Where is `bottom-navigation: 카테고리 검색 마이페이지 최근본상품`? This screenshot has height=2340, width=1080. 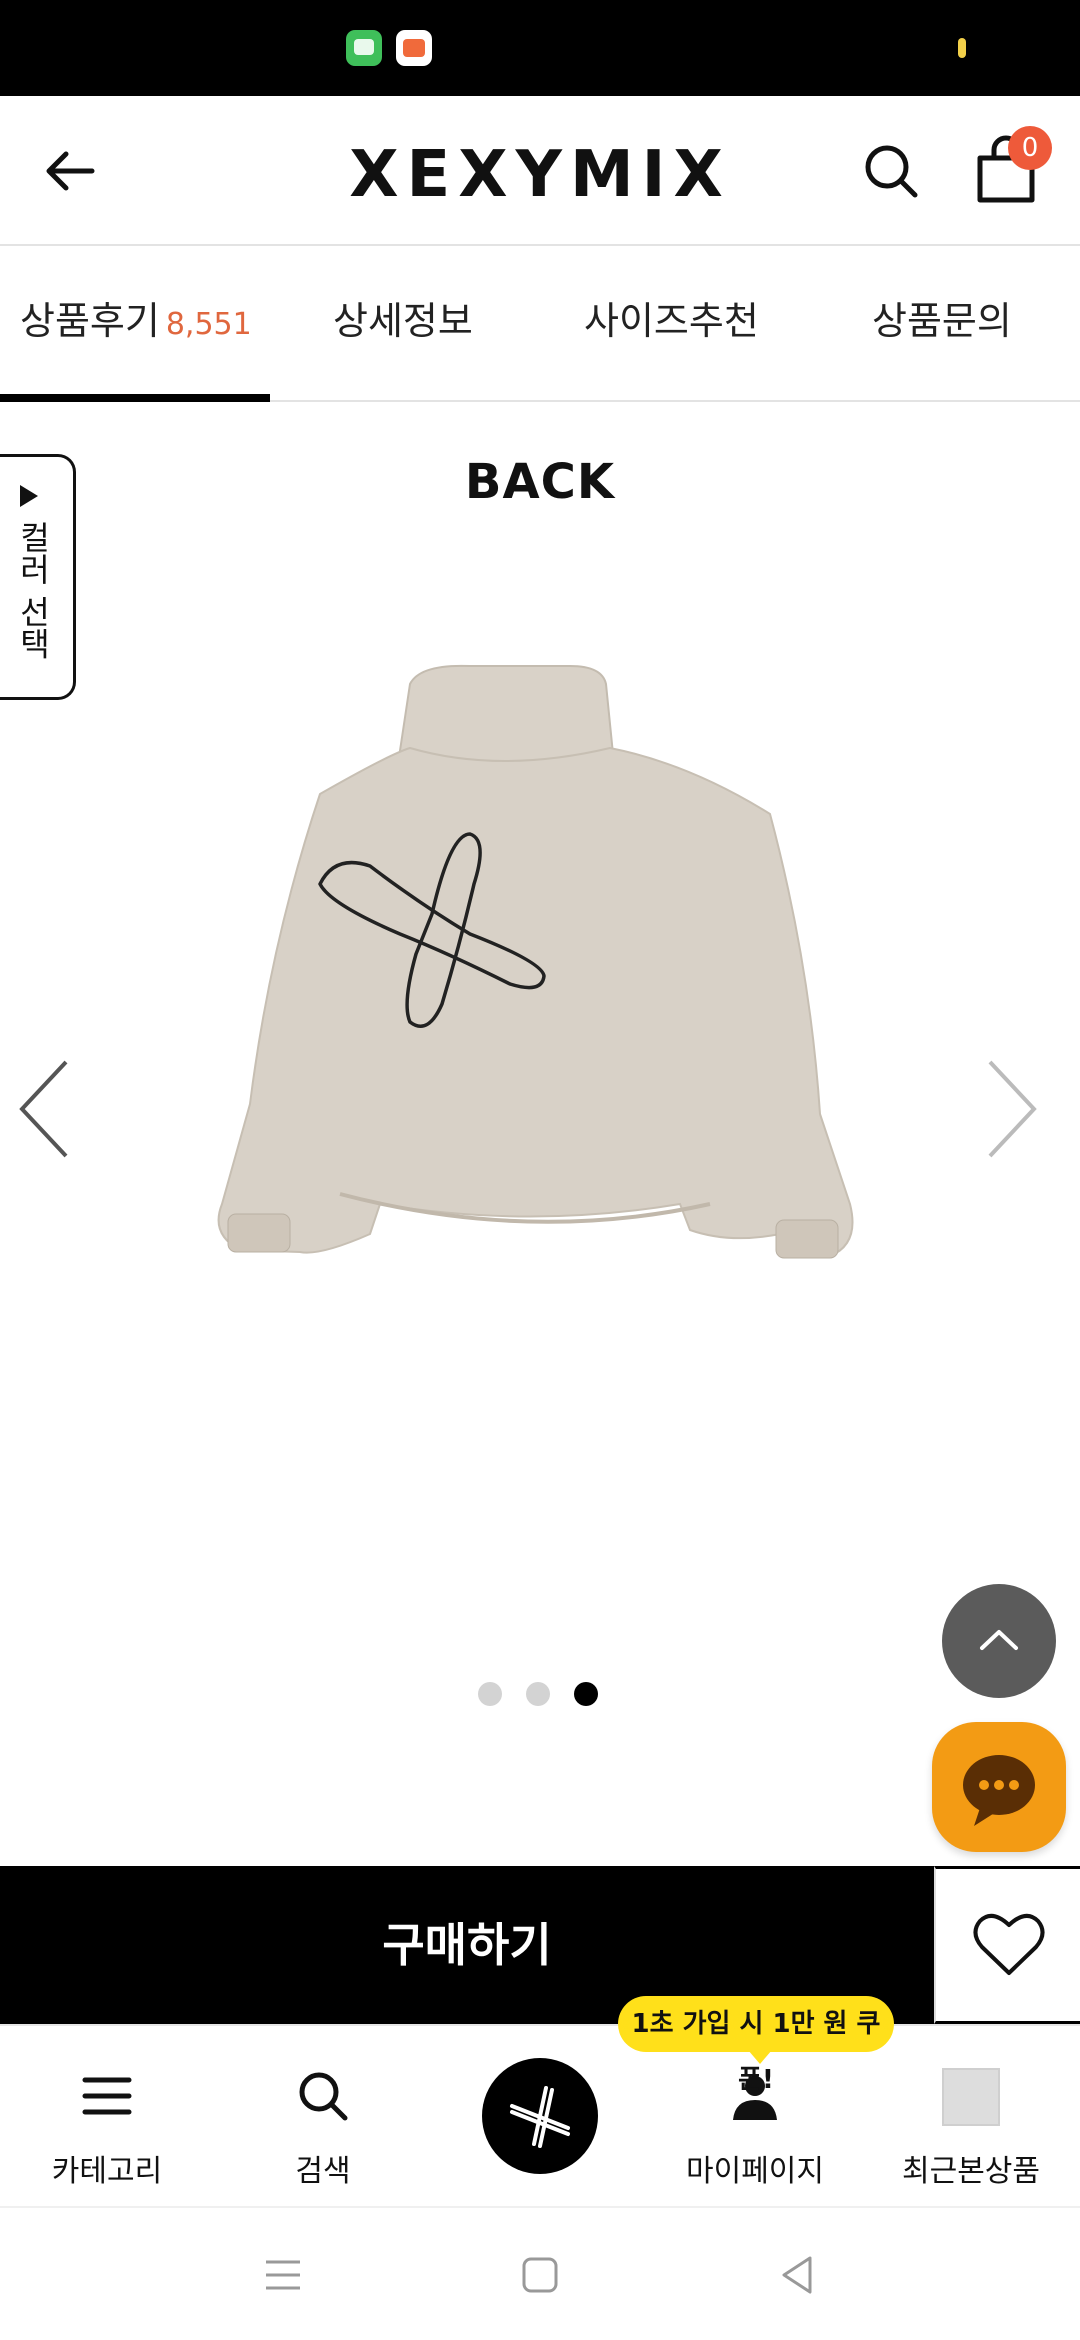 bottom-navigation: 카테고리 검색 마이페이지 최근본상품 is located at coordinates (540, 2115).